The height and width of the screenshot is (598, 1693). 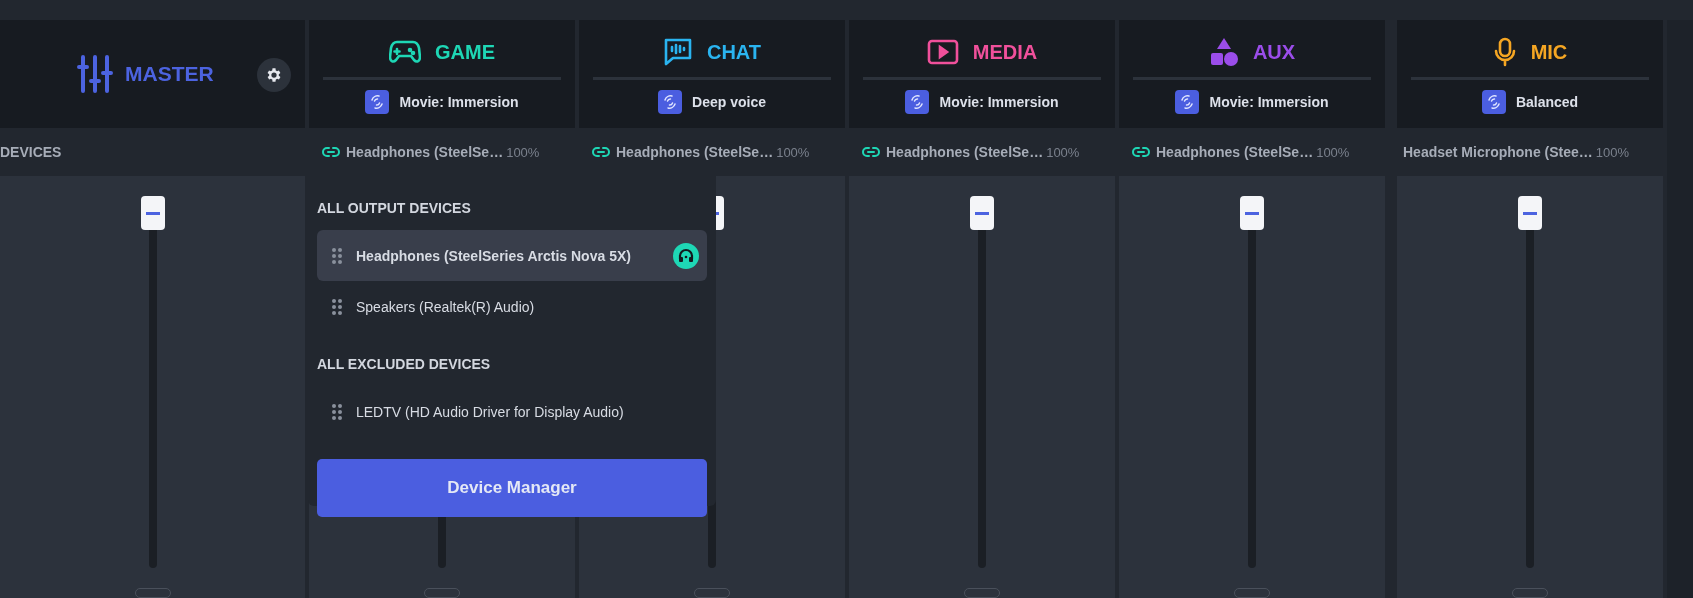 What do you see at coordinates (1547, 102) in the screenshot?
I see `preset-name: Balanced` at bounding box center [1547, 102].